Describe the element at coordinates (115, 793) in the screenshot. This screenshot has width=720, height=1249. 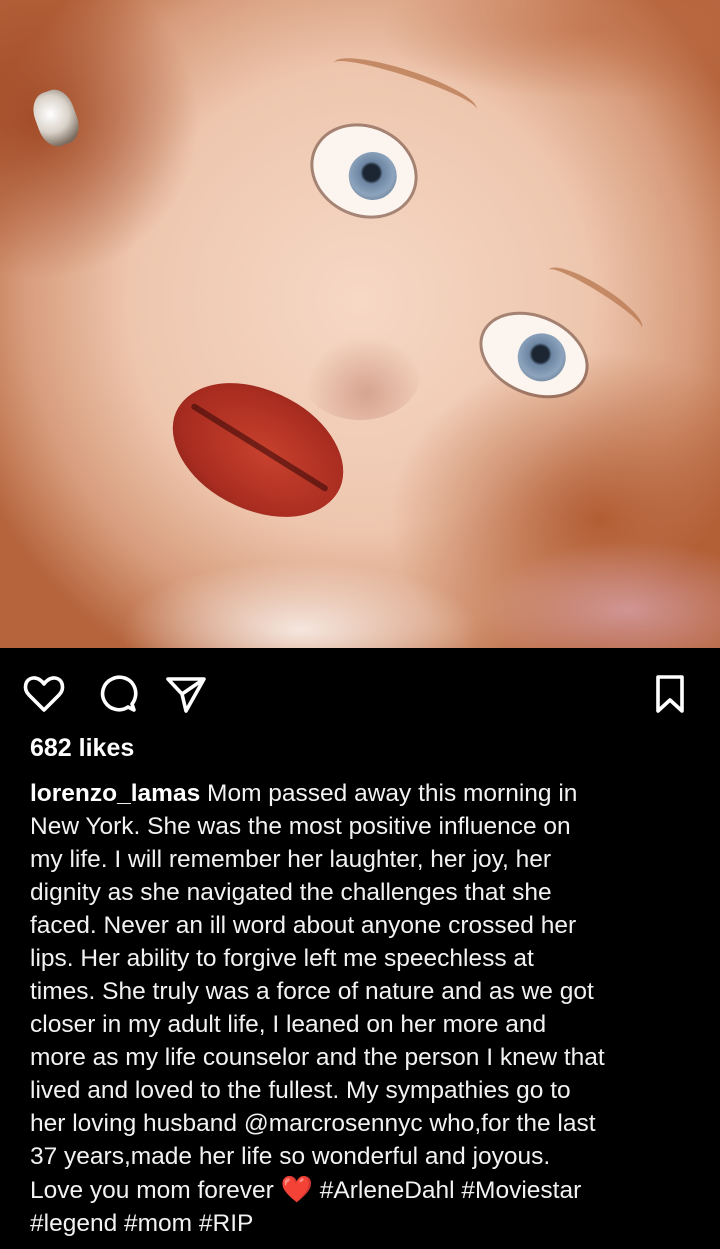
I see `username-link: lorenzo_lamas` at that location.